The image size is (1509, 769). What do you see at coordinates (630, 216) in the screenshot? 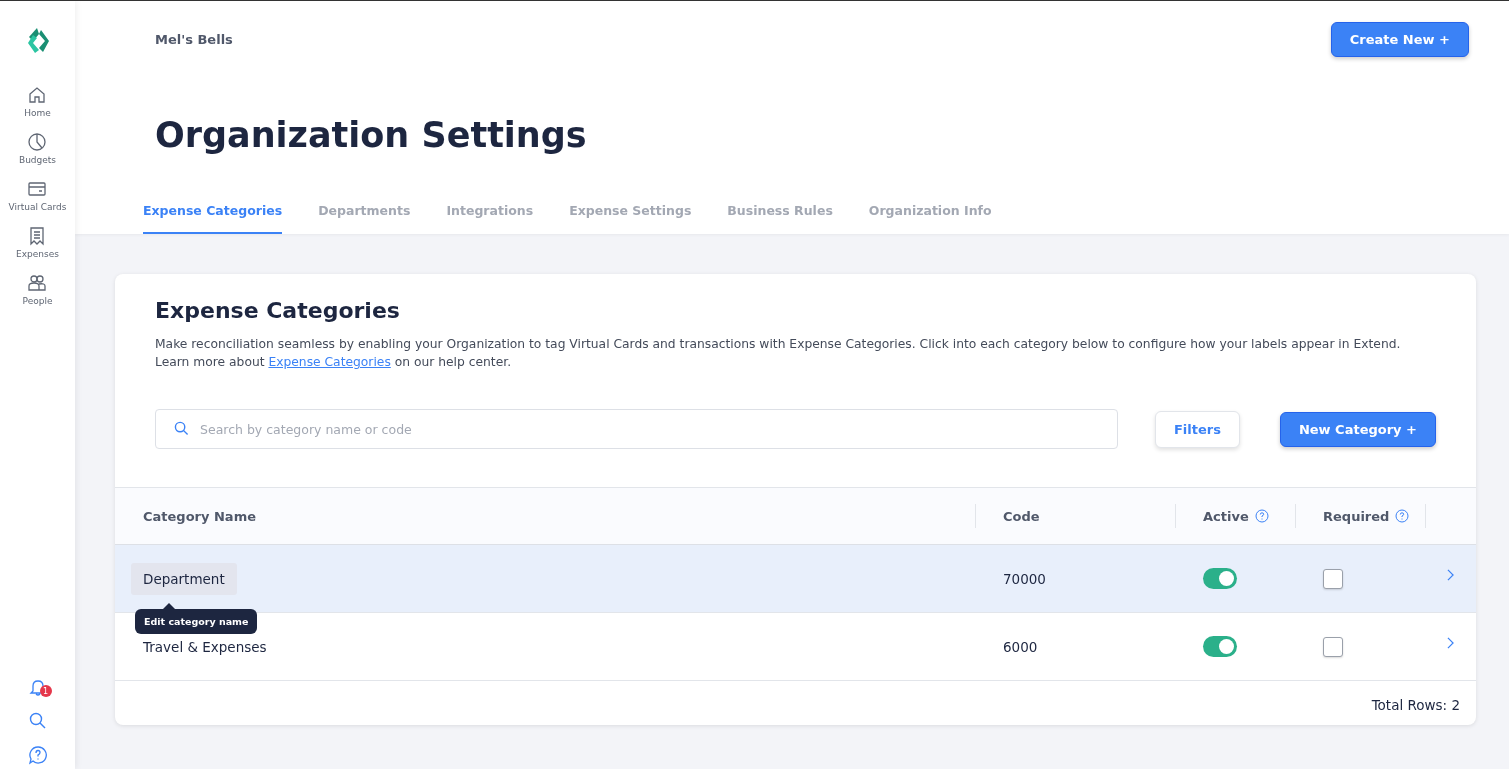
I see `tab: Expense Settings` at bounding box center [630, 216].